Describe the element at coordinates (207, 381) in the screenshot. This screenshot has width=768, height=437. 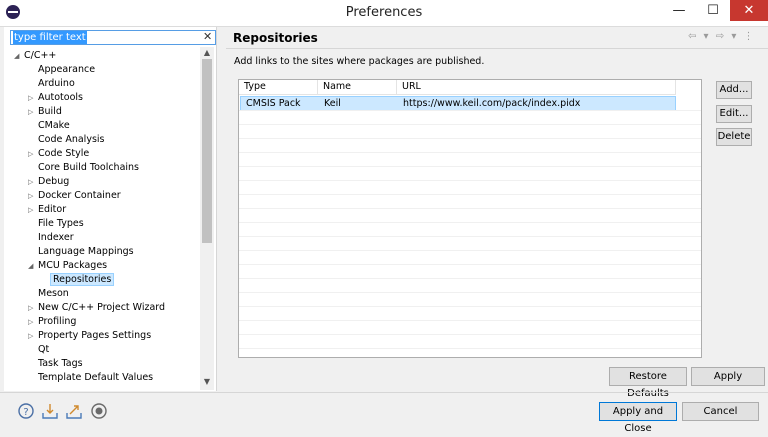
I see `scroll-down-icon: ▼` at that location.